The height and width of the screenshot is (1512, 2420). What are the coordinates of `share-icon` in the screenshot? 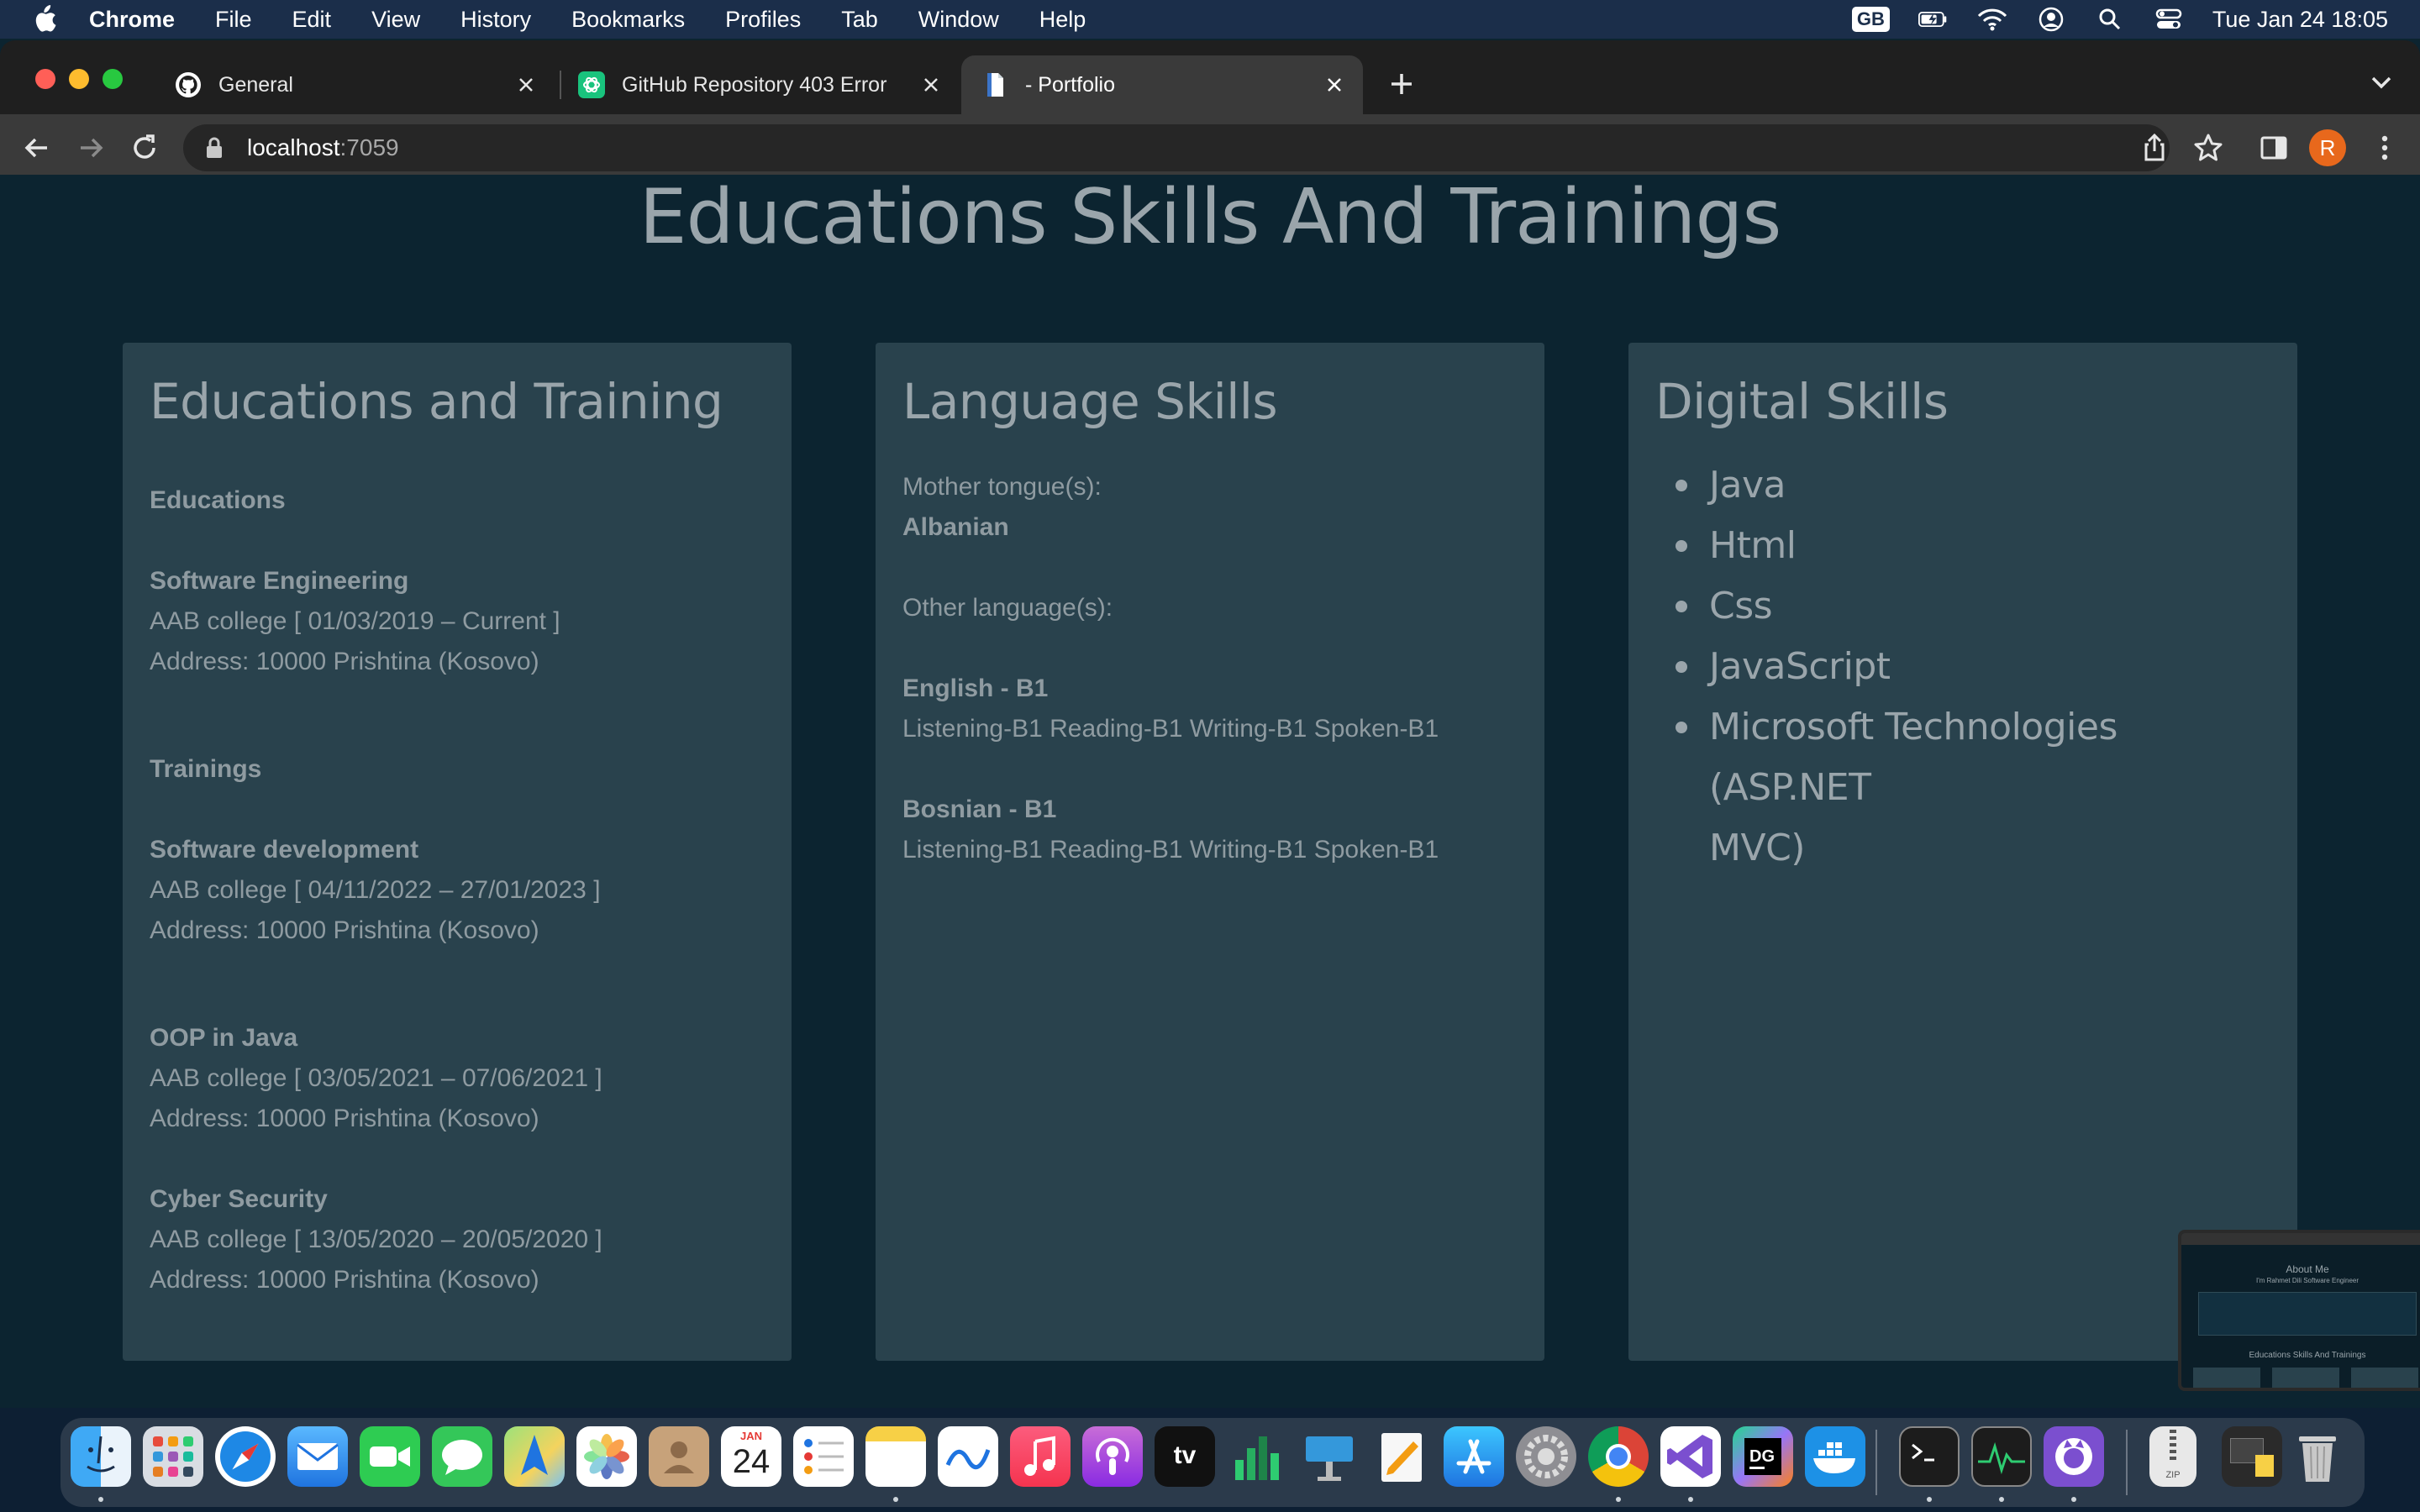 It's located at (2154, 148).